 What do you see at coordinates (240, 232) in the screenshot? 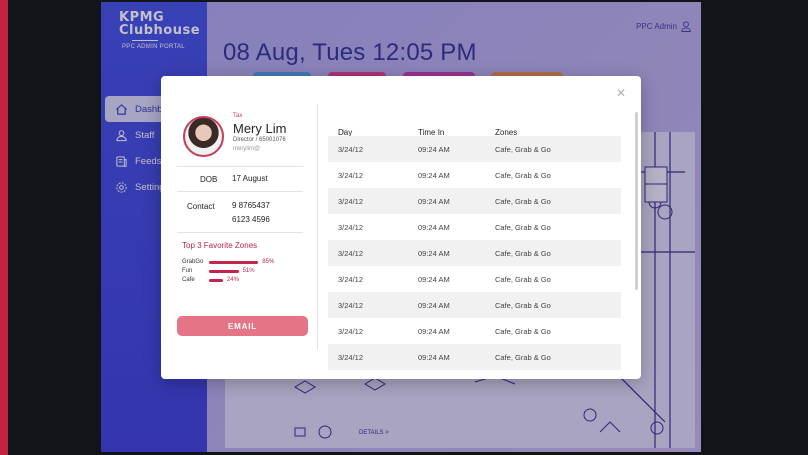
I see `divider` at bounding box center [240, 232].